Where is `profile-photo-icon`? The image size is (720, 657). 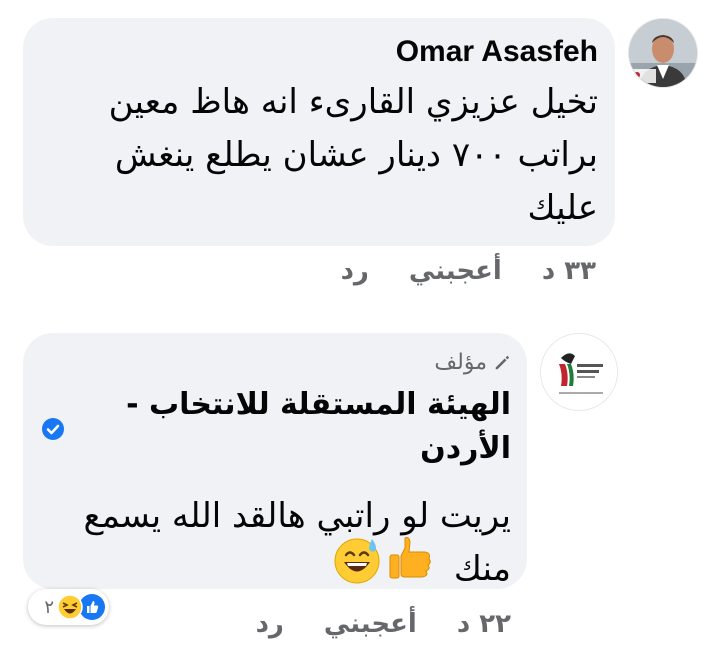 profile-photo-icon is located at coordinates (663, 53).